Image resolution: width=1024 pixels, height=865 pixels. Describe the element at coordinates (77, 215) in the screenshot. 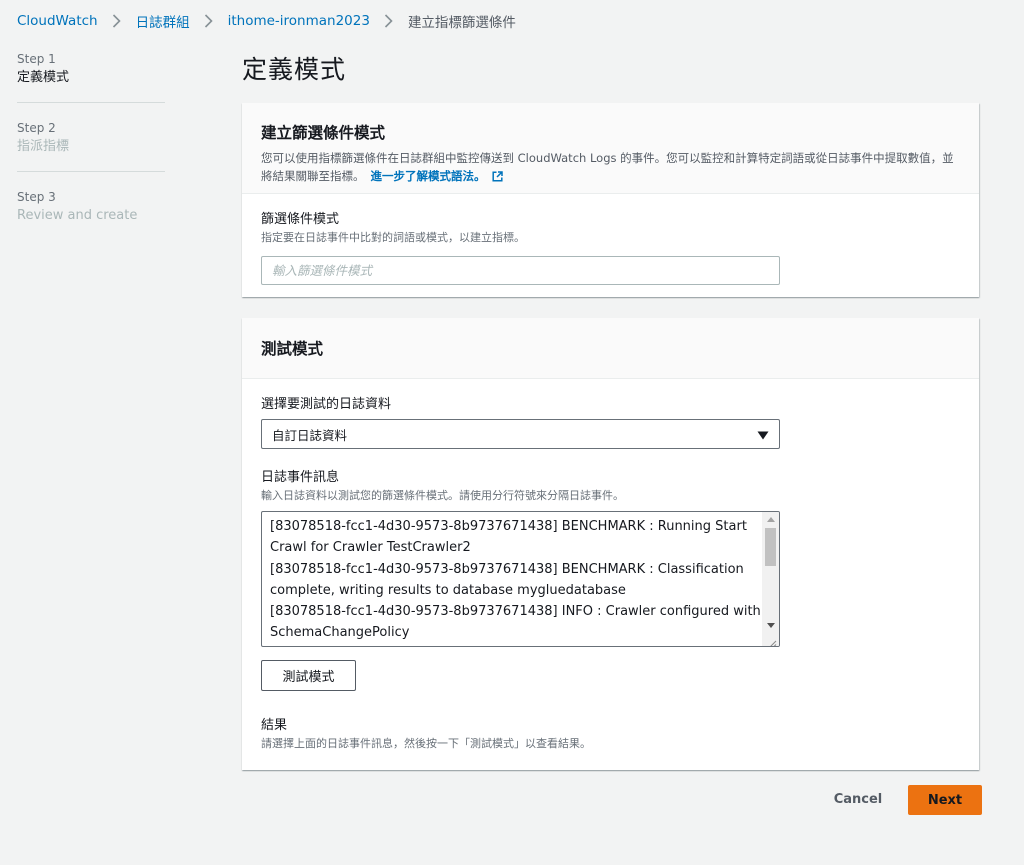

I see `step-title: Review and create` at that location.